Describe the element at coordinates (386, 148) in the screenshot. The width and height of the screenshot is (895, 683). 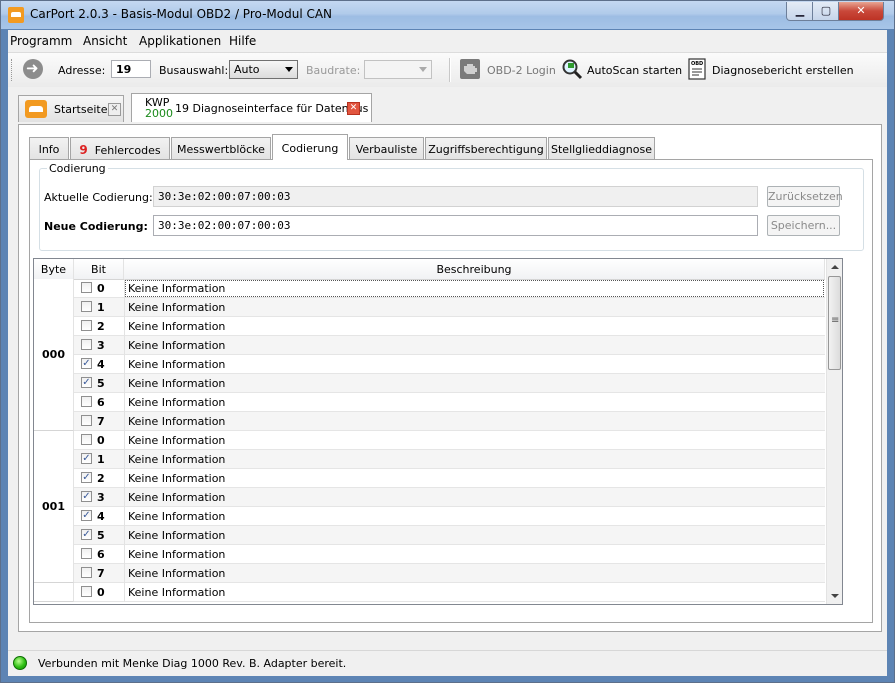
I see `tab-verbauliste: Verbauliste` at that location.